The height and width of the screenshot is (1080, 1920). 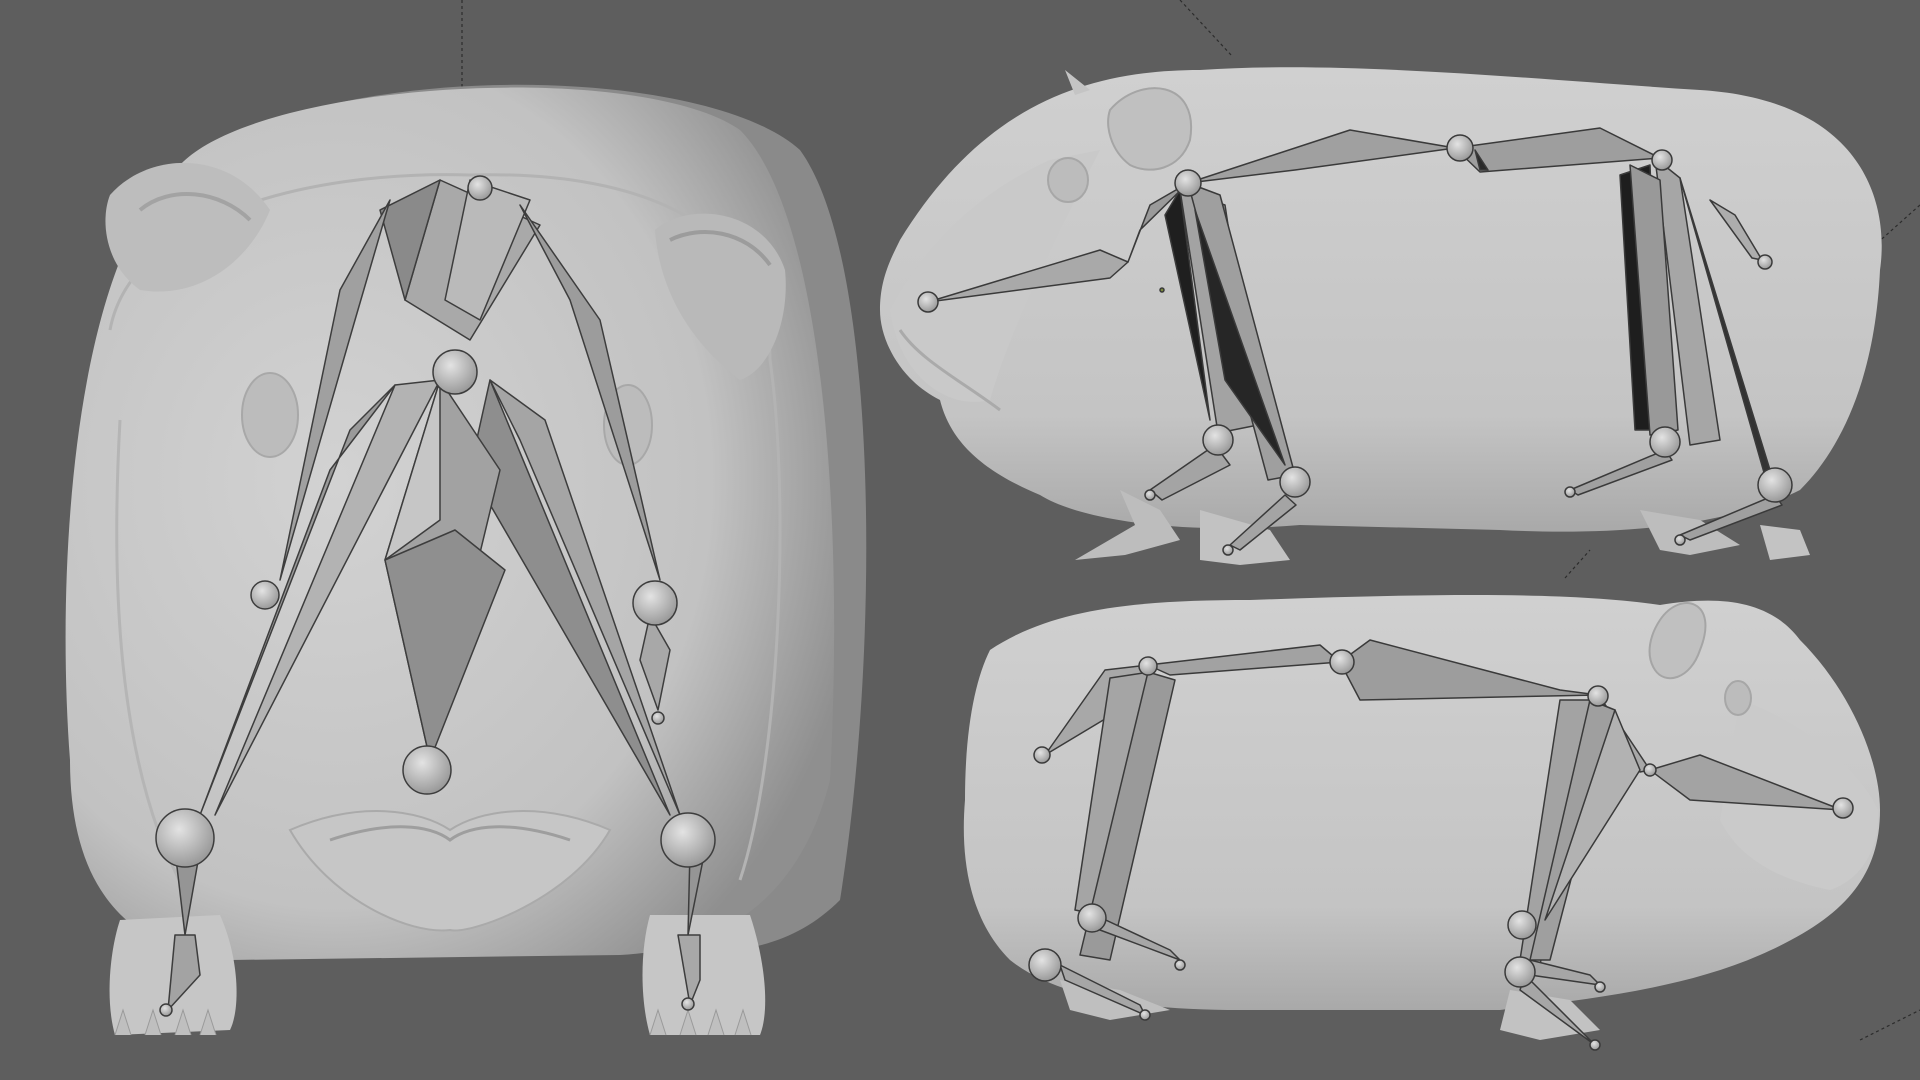 What do you see at coordinates (1520, 972) in the screenshot?
I see `joint-front-wrist-right` at bounding box center [1520, 972].